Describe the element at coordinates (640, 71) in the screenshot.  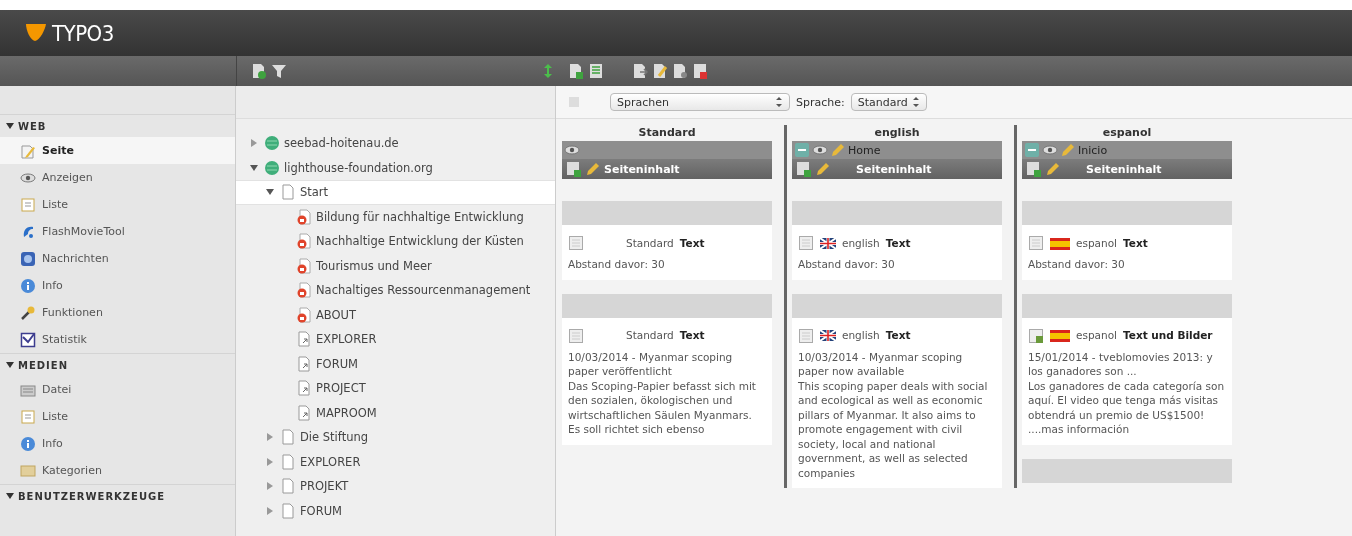
I see `page-export-icon` at that location.